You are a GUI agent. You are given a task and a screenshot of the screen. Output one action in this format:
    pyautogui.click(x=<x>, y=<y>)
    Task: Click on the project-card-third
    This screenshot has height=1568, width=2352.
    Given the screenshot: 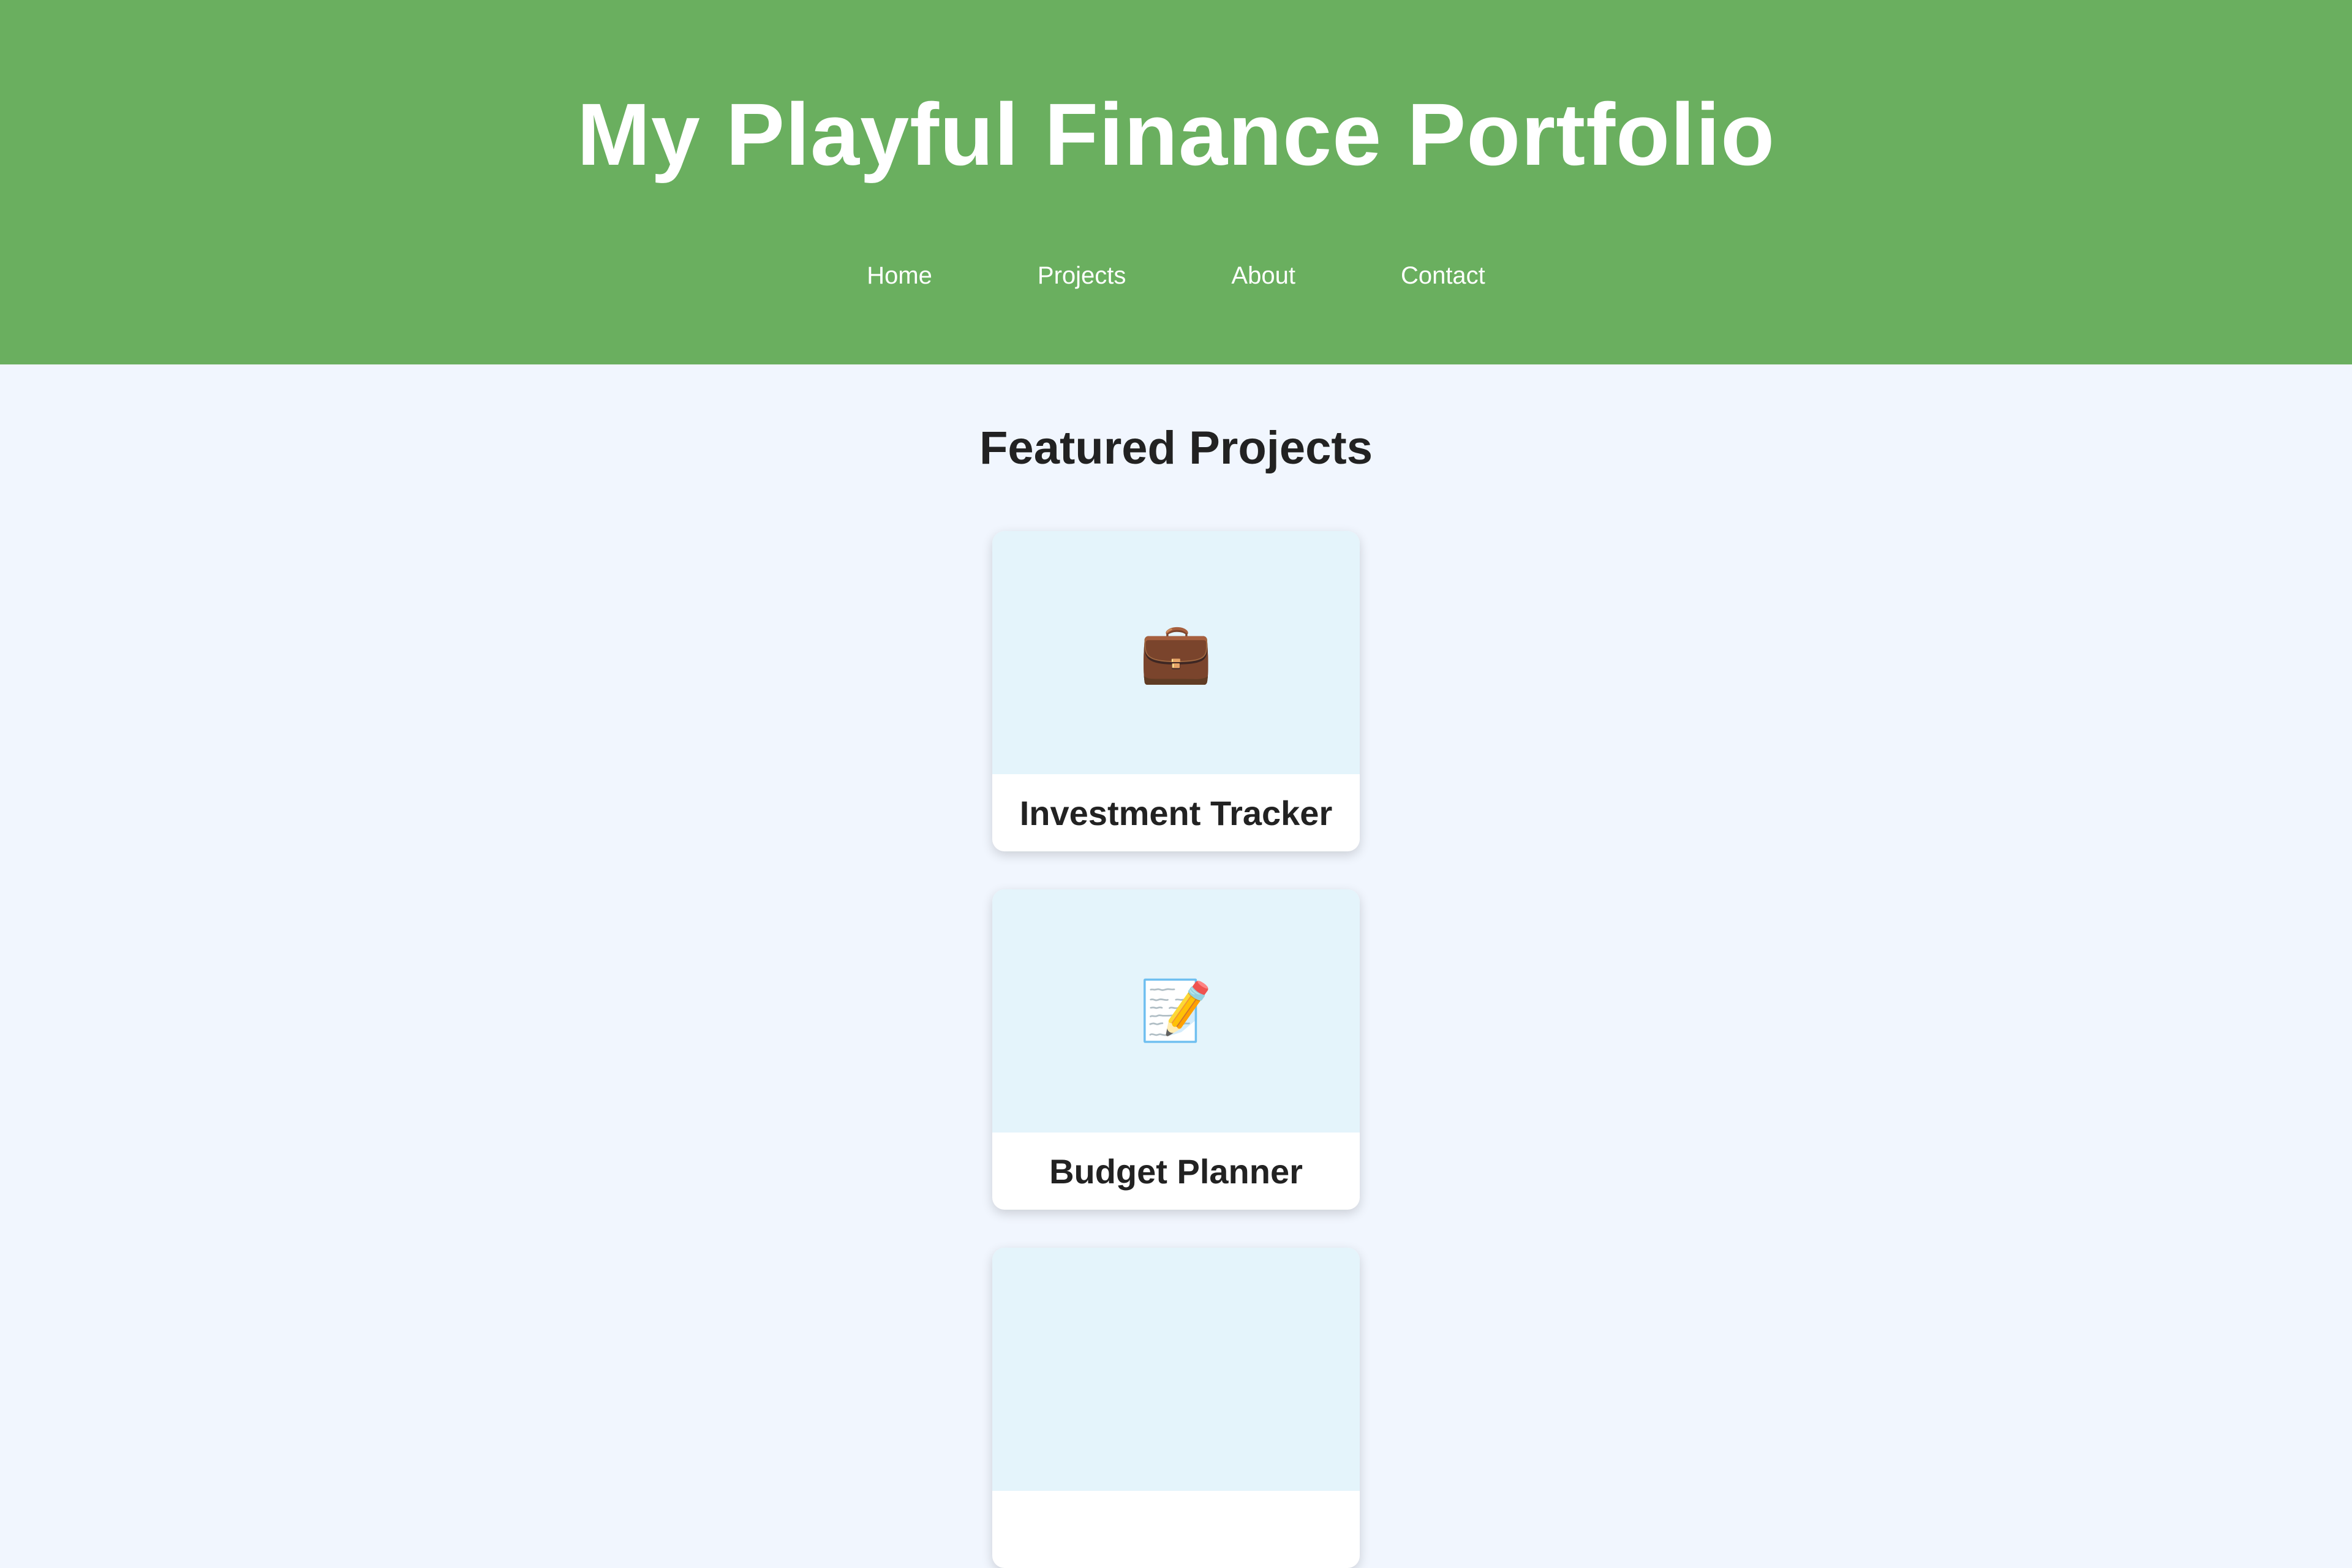 What is the action you would take?
    pyautogui.click(x=1176, y=1408)
    